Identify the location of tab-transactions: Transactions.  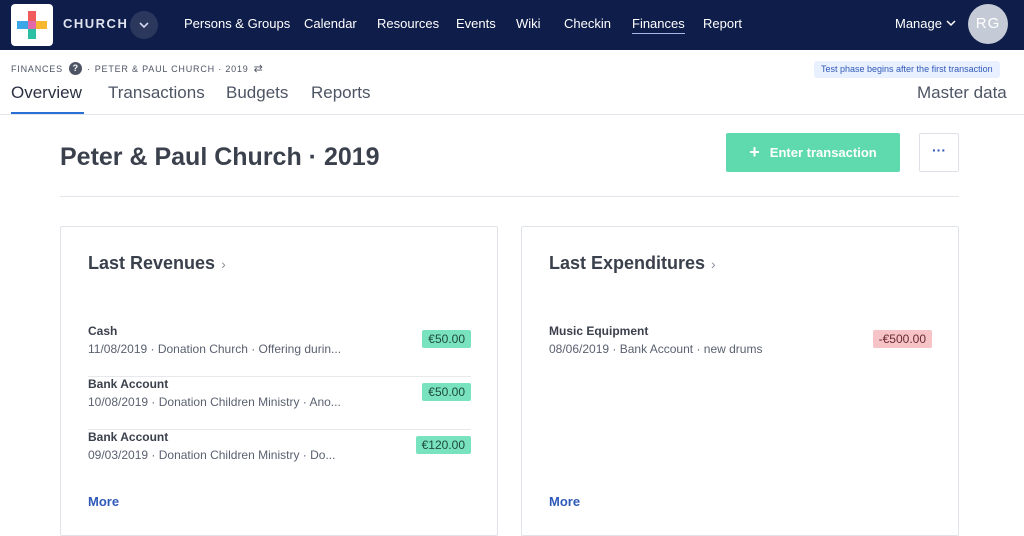
(156, 93).